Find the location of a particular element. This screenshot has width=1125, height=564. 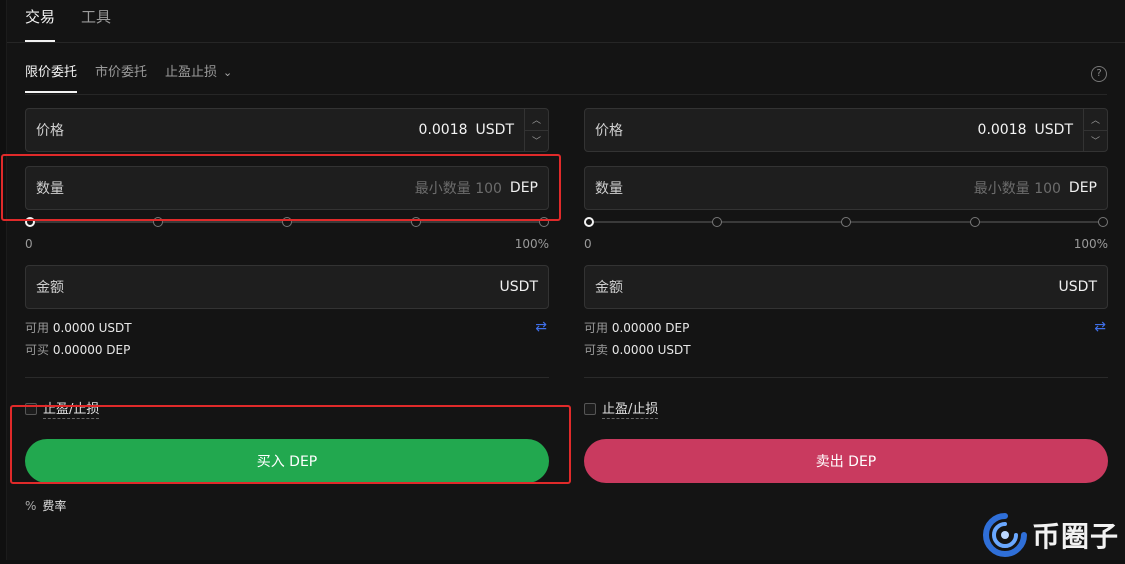

buy-tpsl-checkbox: 止盈/止损 is located at coordinates (287, 408).